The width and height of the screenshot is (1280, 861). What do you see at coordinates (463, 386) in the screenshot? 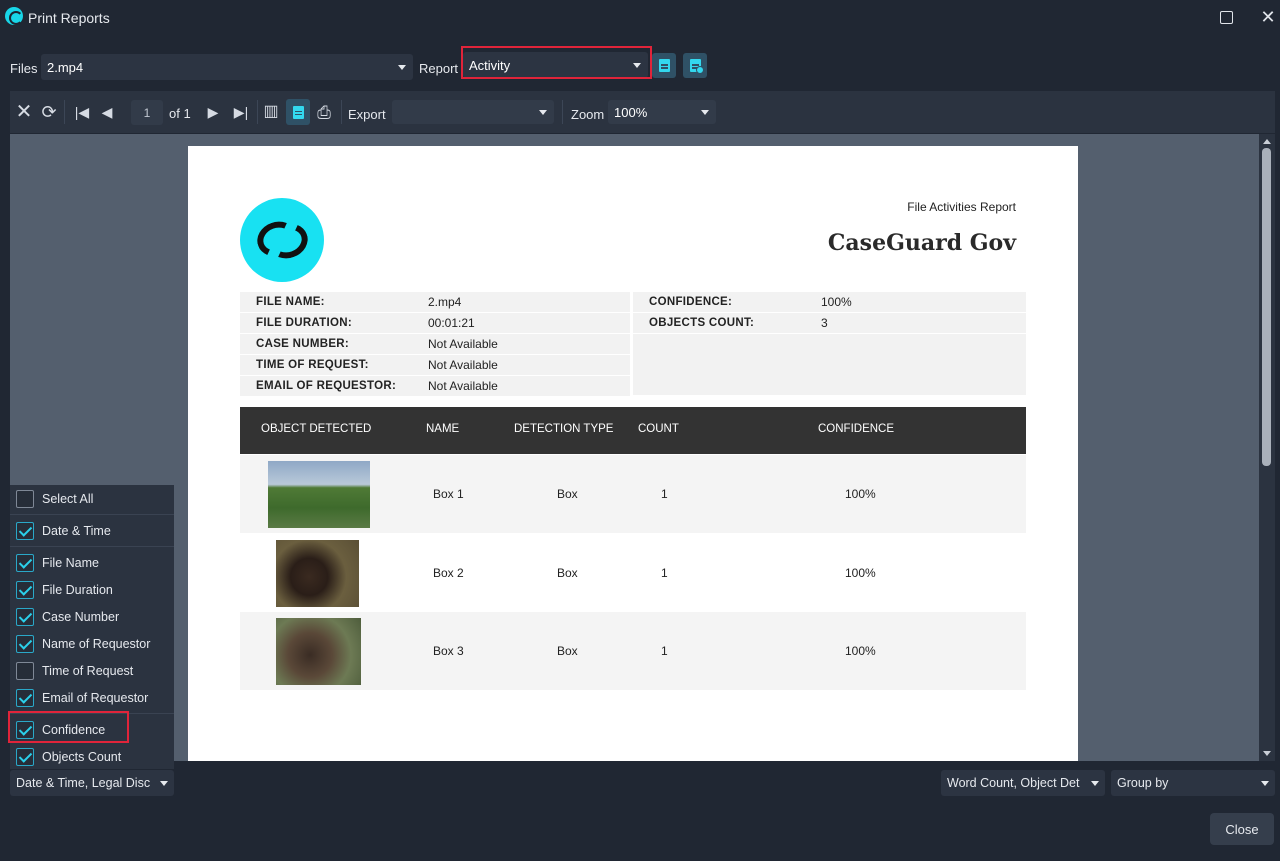
I see `info-value: Not Available` at bounding box center [463, 386].